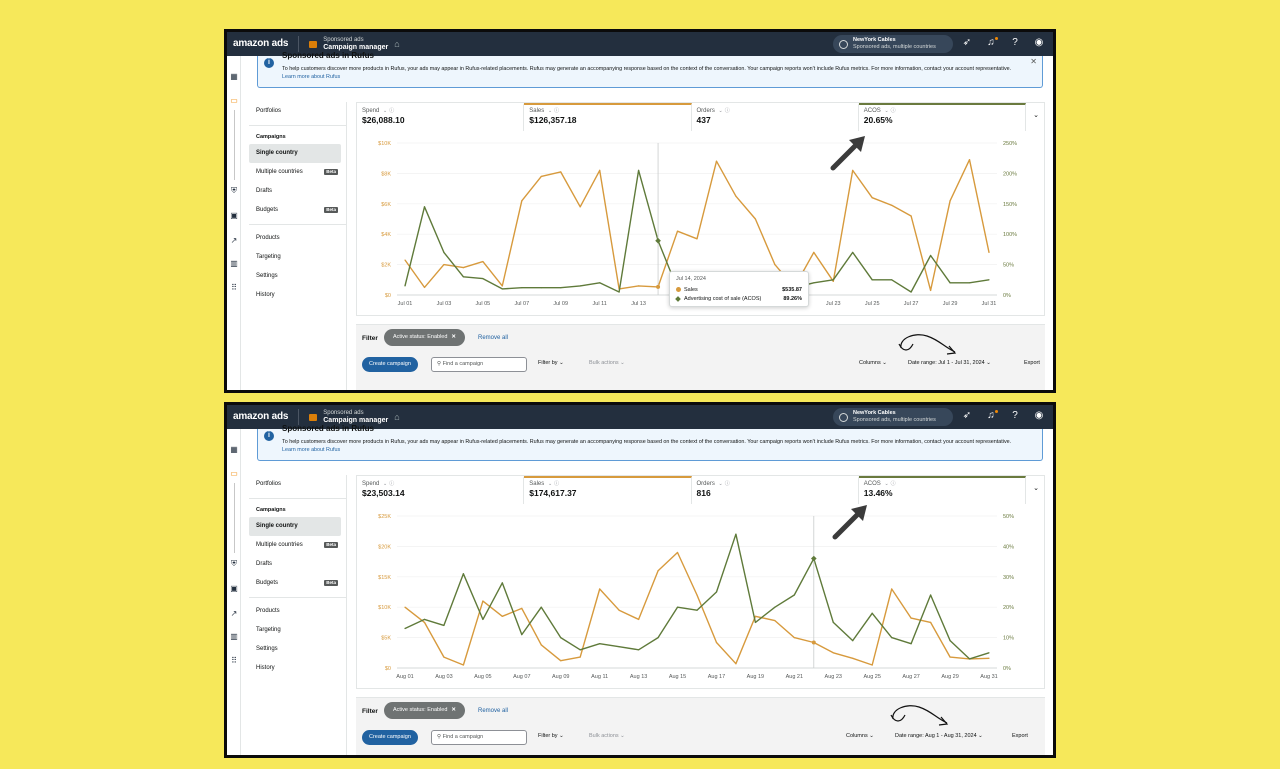 The width and height of the screenshot is (1280, 769). I want to click on metric-sales: Sales ⌄ ⓘ $174,617.37, so click(608, 490).